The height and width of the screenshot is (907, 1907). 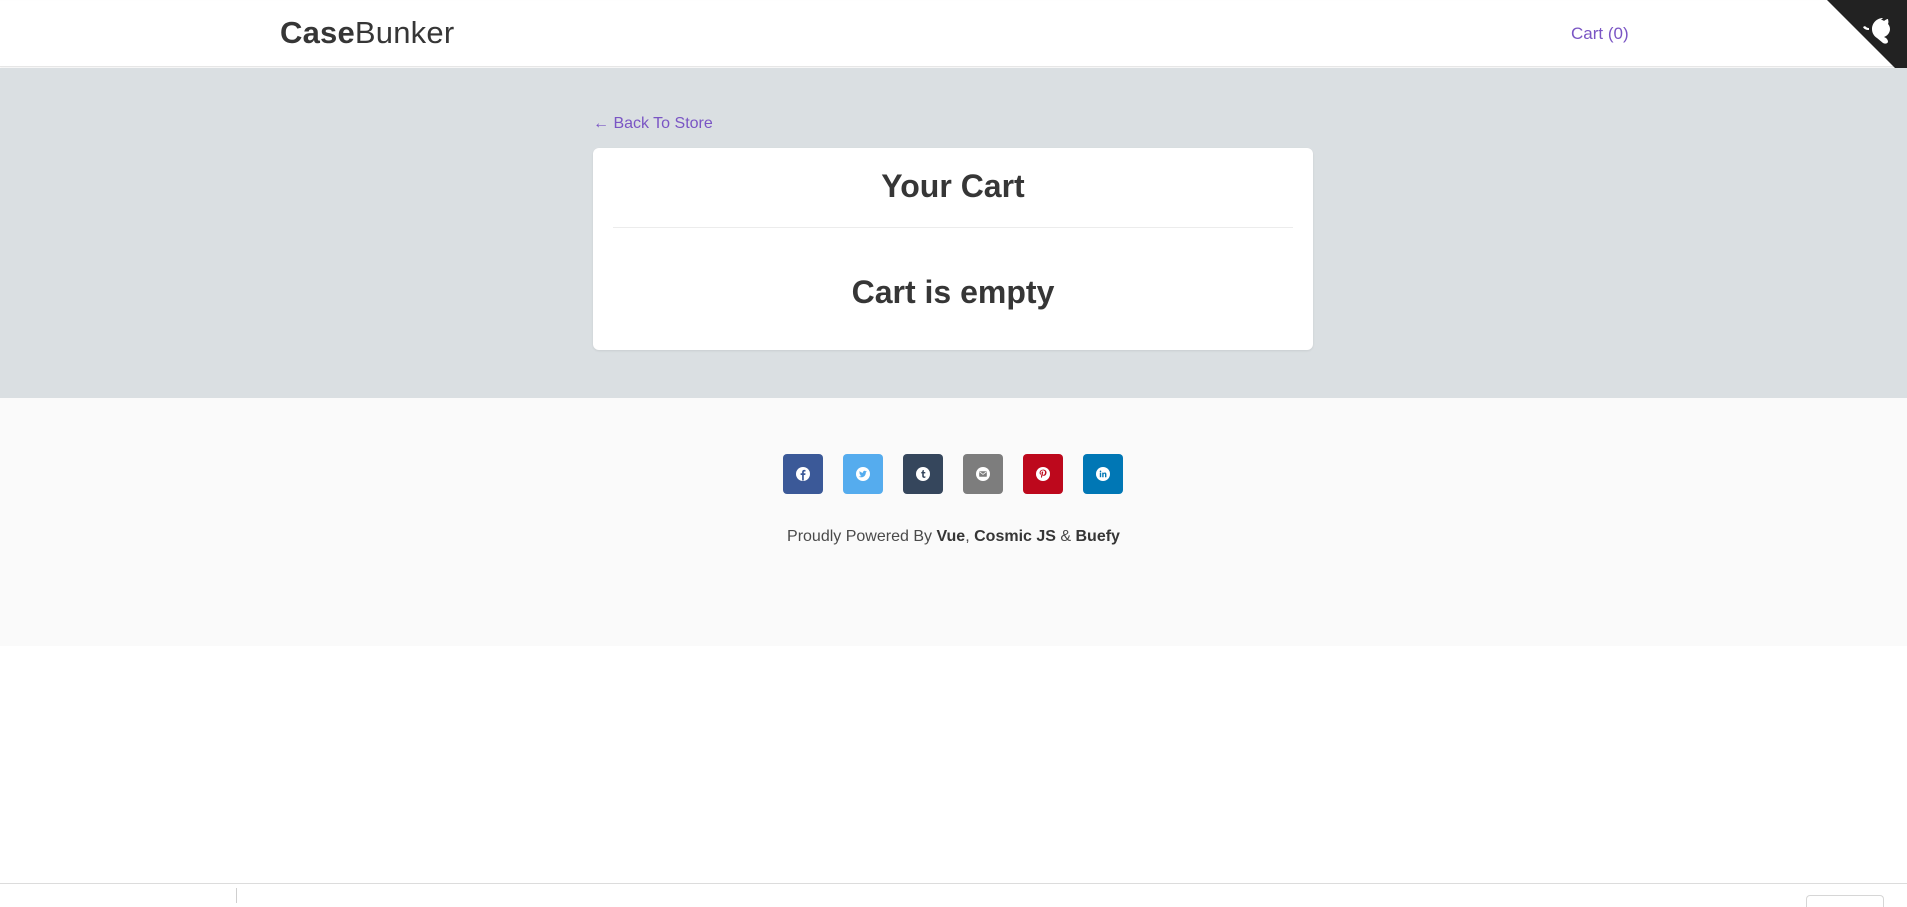 What do you see at coordinates (953, 474) in the screenshot?
I see `social-share-buttons` at bounding box center [953, 474].